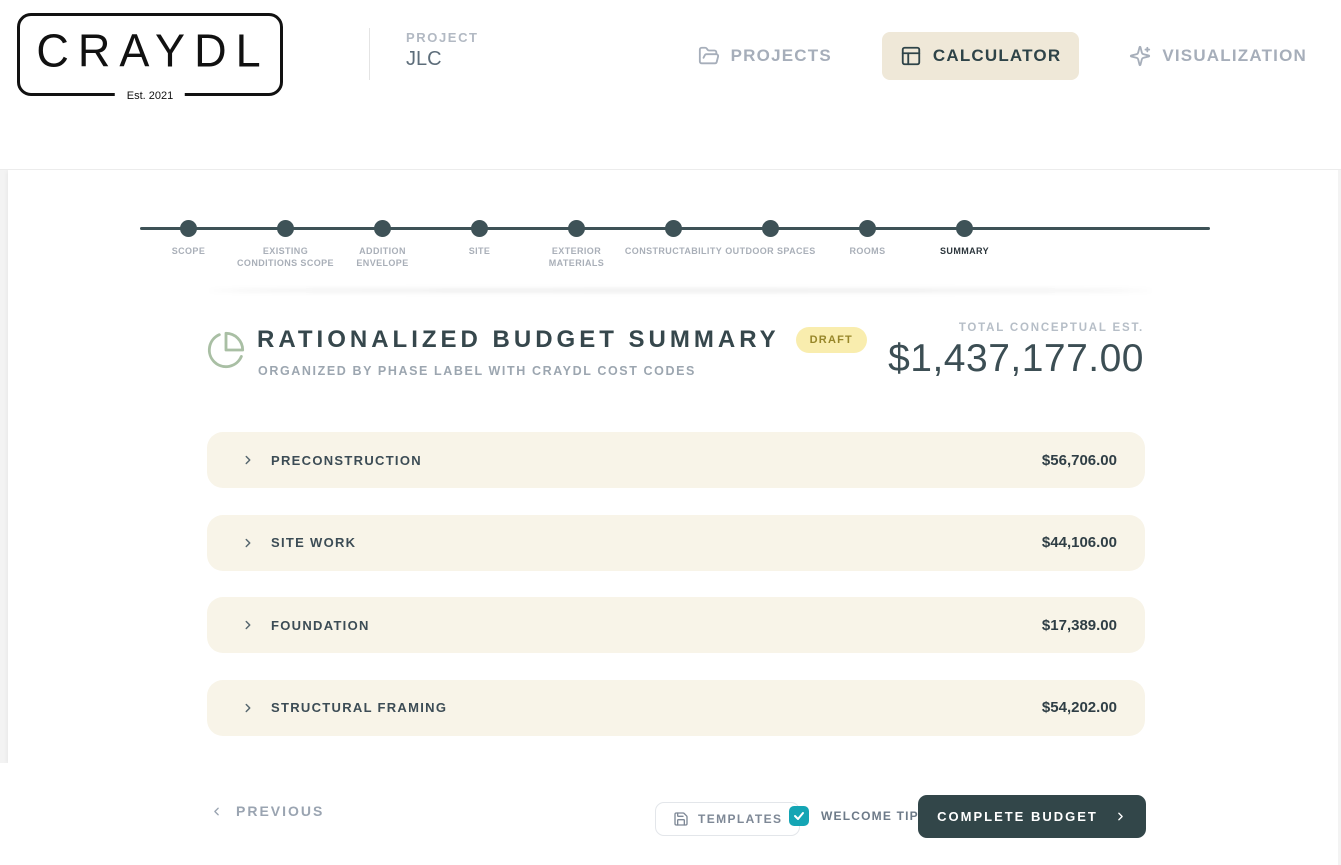 The image size is (1341, 865). I want to click on phase-row-structural-framing: STRUCTURAL FRAMING $54,202.00, so click(676, 707).